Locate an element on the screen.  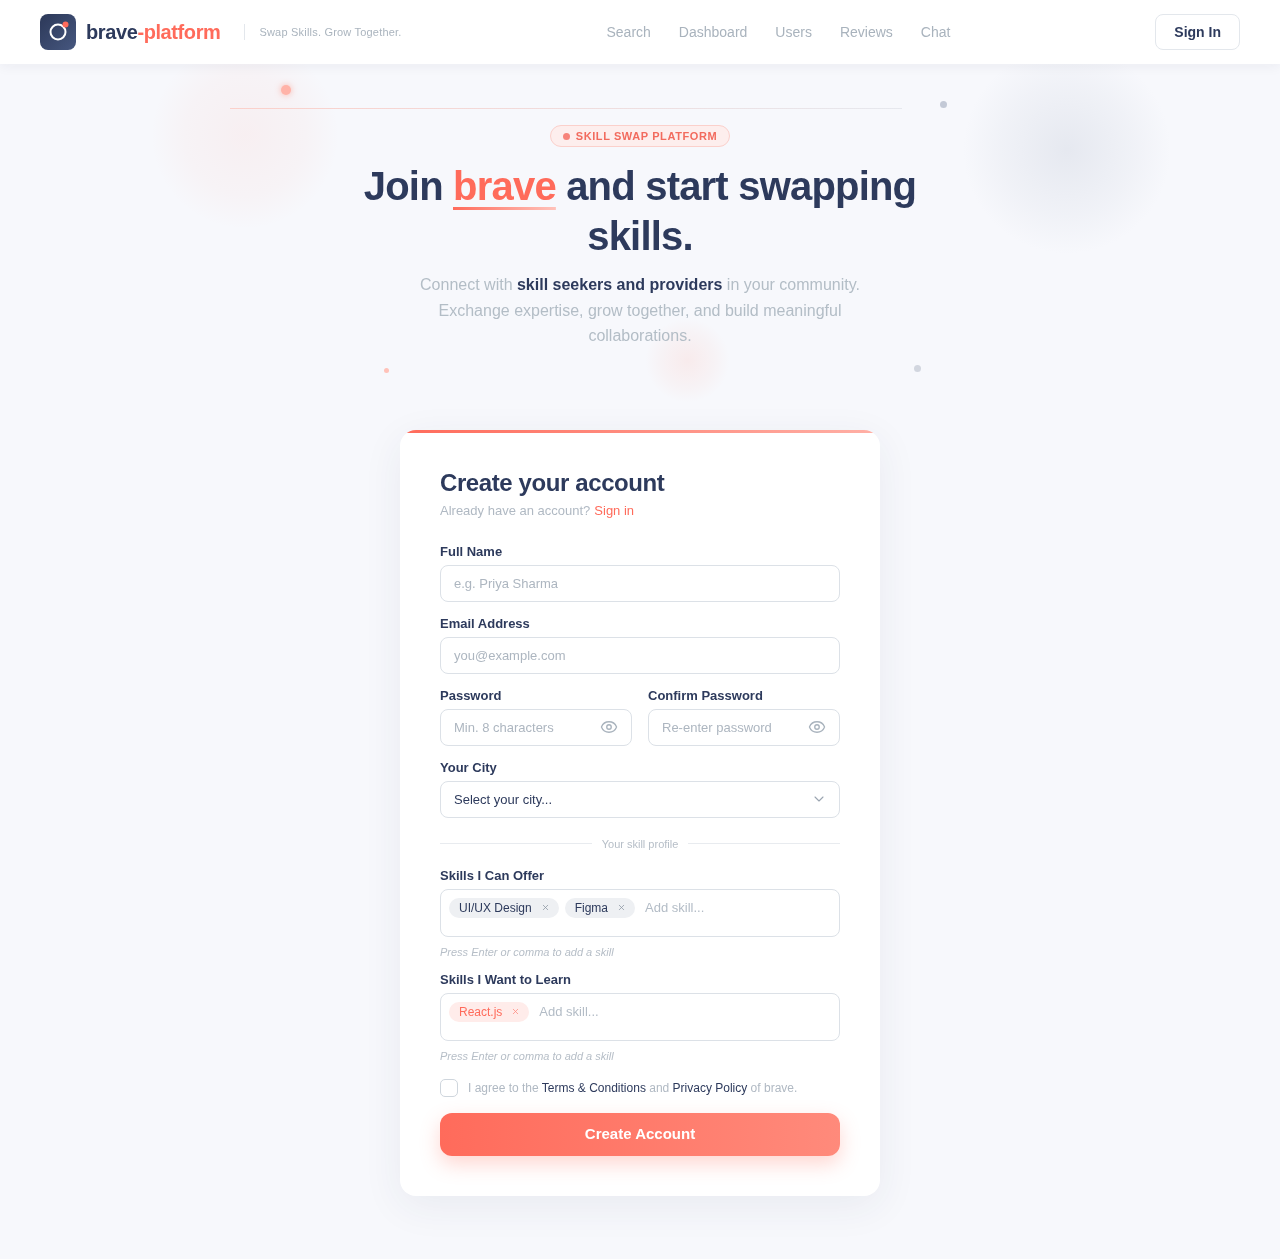
nav-link: Dashboard is located at coordinates (713, 32).